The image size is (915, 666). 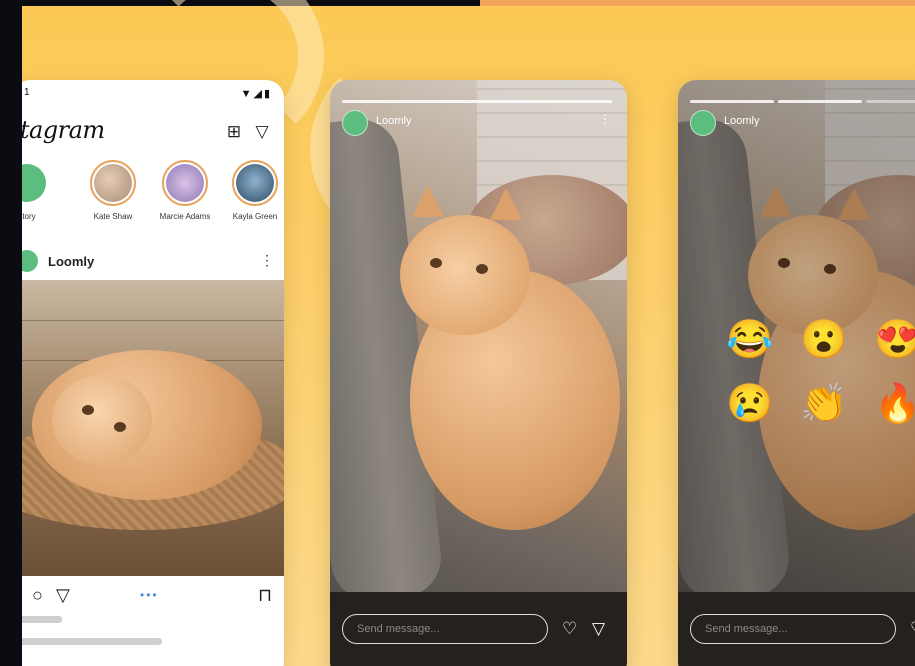 I want to click on share-icon: ▽, so click(x=63, y=595).